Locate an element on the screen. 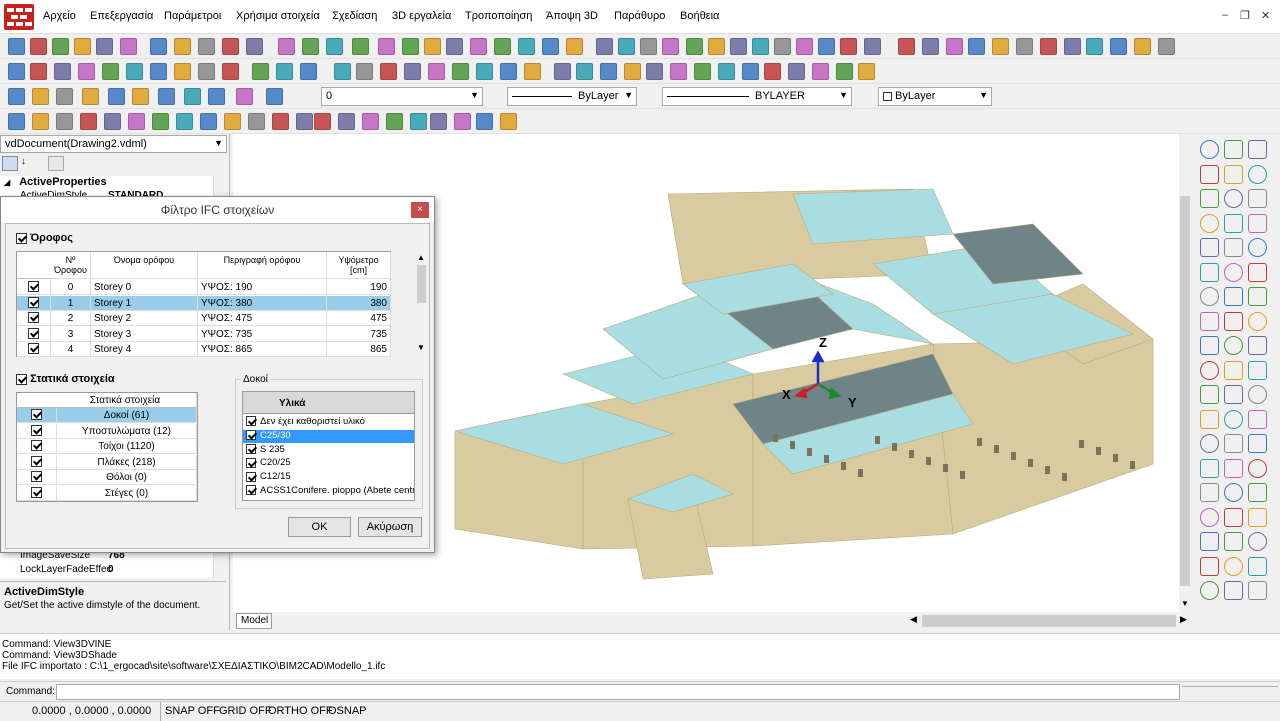 The height and width of the screenshot is (721, 1280). material-row: C20/25 is located at coordinates (328, 464).